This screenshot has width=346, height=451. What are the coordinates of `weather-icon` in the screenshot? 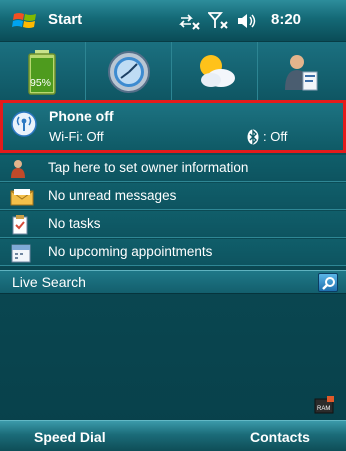 It's located at (217, 71).